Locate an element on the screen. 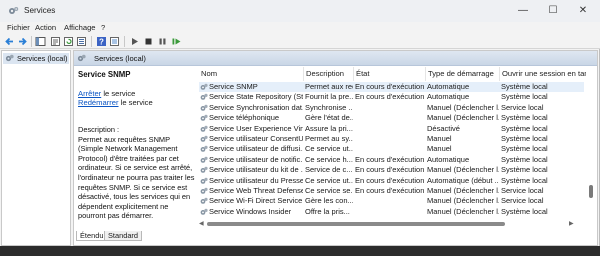 The height and width of the screenshot is (256, 600). selected-service-name: Service SNMP is located at coordinates (104, 74).